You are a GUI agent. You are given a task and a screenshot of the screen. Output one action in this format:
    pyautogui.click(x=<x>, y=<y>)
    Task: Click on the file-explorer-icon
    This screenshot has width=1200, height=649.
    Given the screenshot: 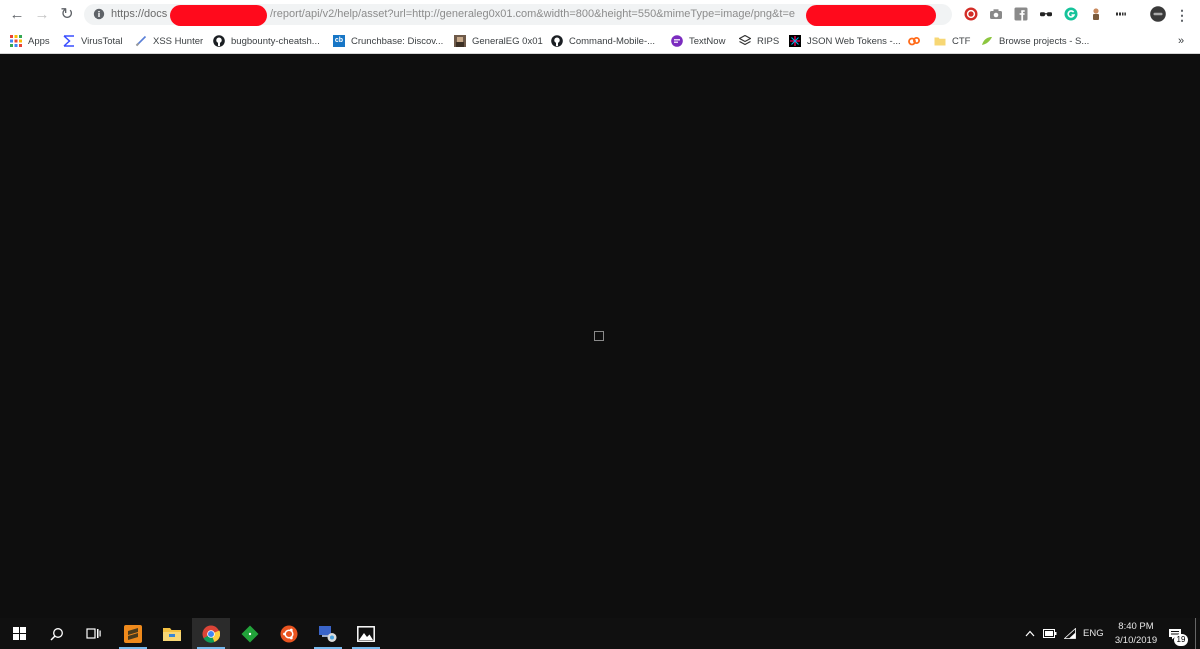 What is the action you would take?
    pyautogui.click(x=172, y=634)
    